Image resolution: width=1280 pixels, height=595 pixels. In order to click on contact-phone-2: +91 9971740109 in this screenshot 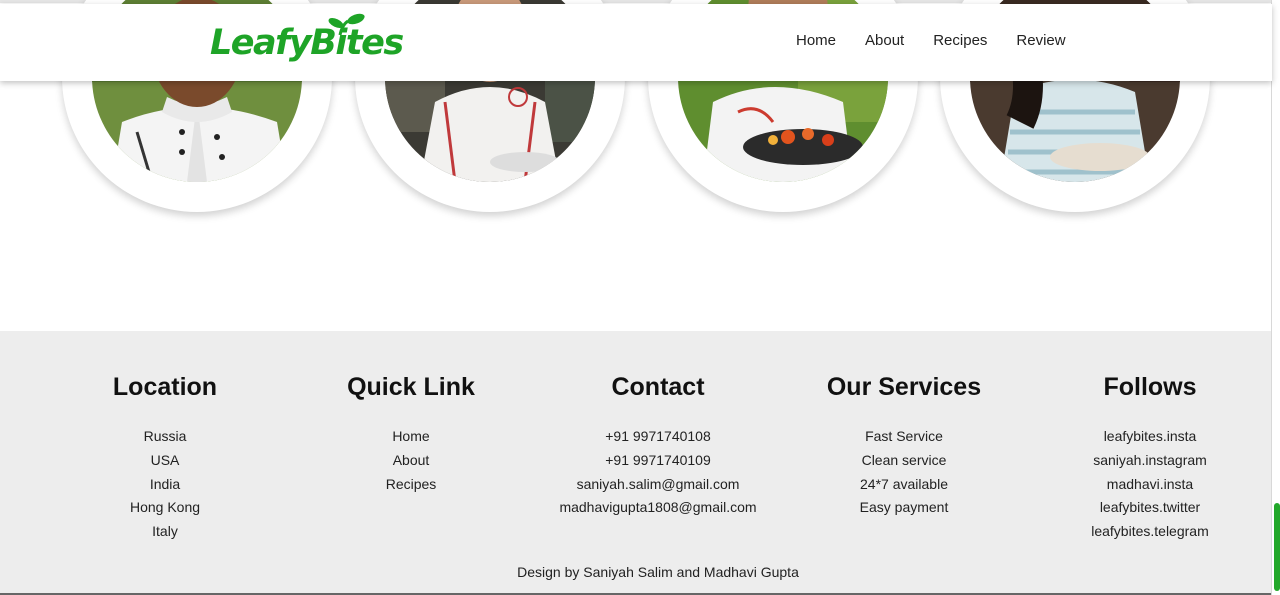, I will do `click(658, 461)`.